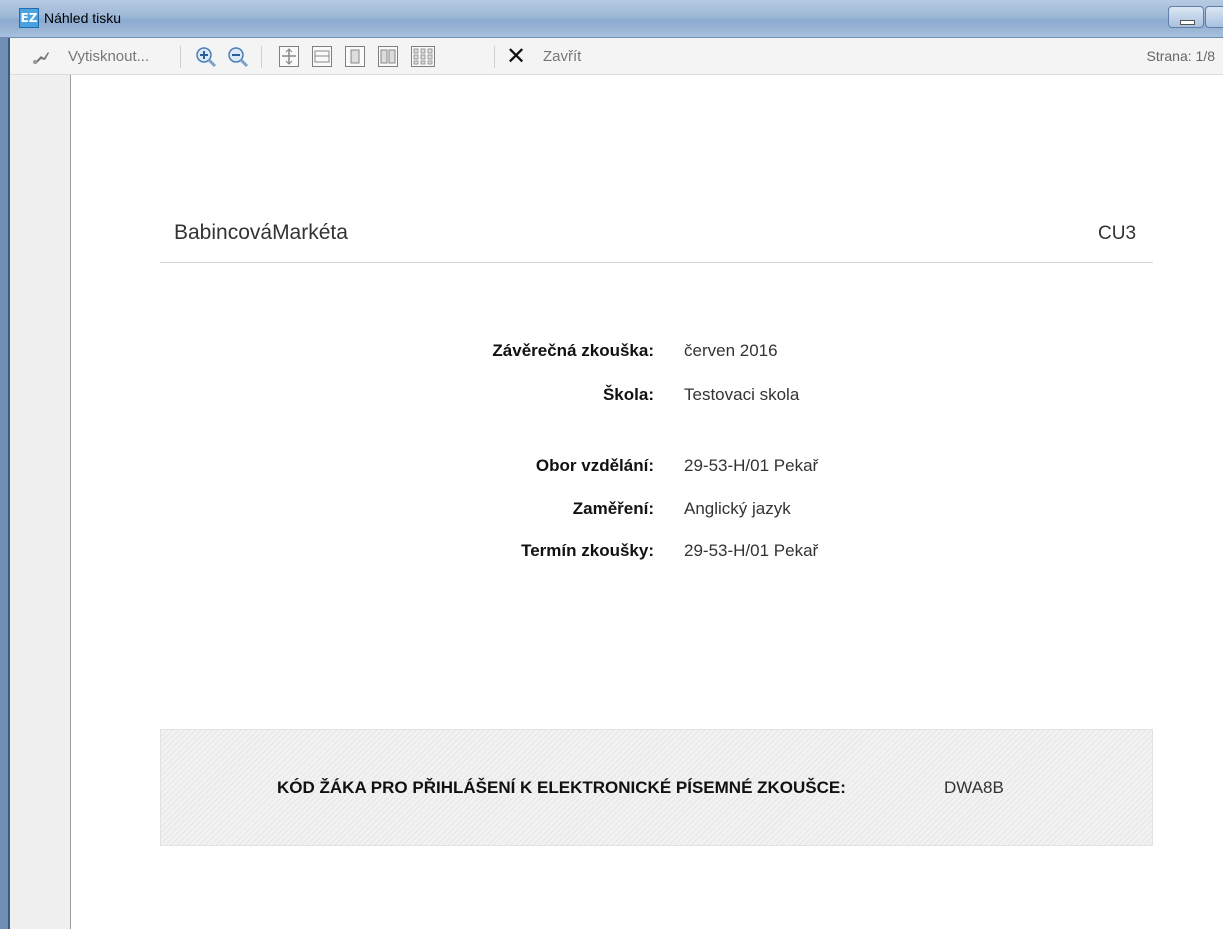 Image resolution: width=1223 pixels, height=929 pixels. I want to click on maximize-button, so click(1214, 17).